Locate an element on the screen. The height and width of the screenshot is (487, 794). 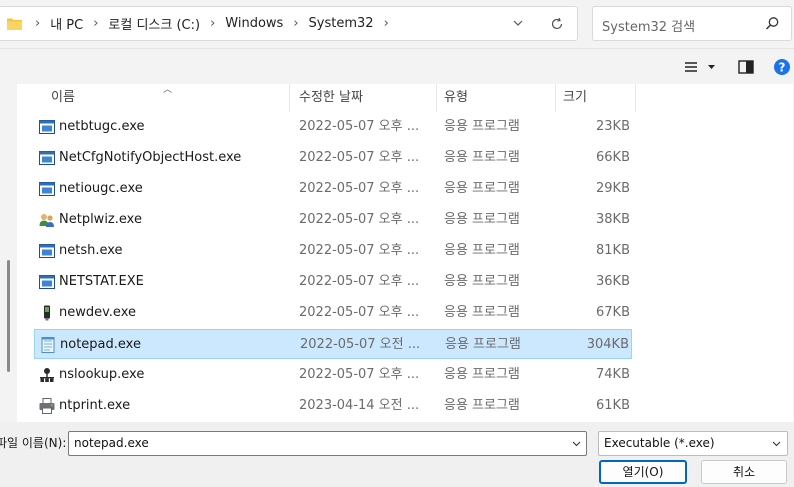
search-icon is located at coordinates (772, 23).